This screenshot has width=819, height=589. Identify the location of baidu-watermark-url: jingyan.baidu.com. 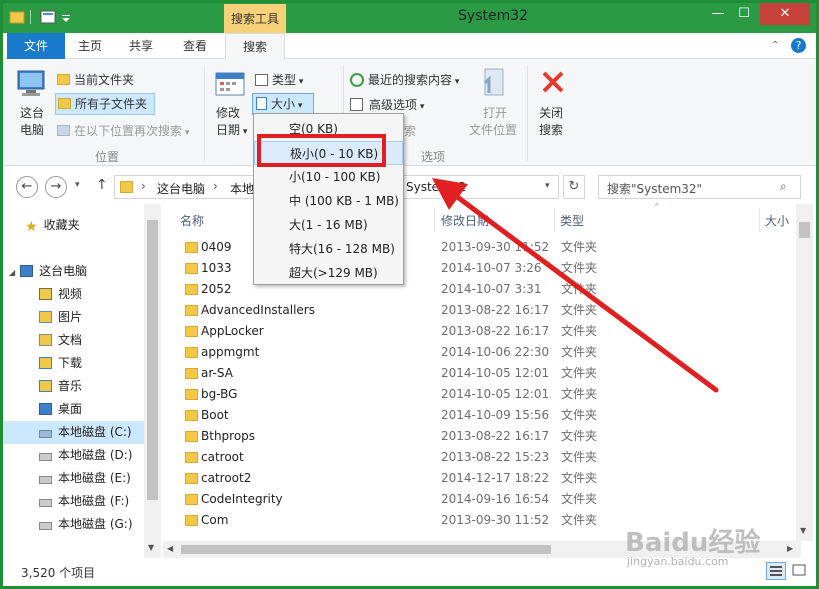
(678, 561).